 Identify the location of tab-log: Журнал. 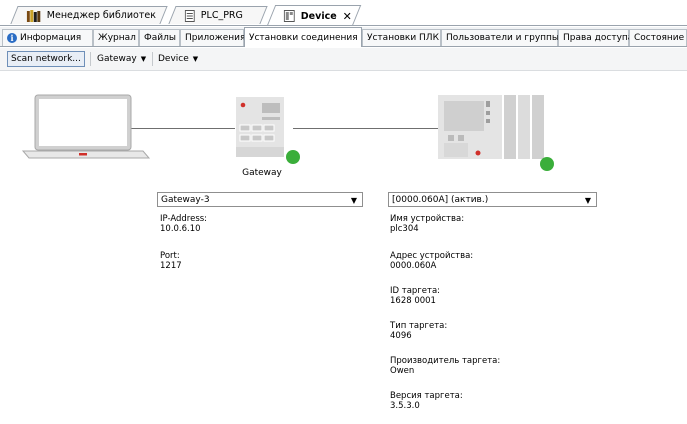
(116, 37).